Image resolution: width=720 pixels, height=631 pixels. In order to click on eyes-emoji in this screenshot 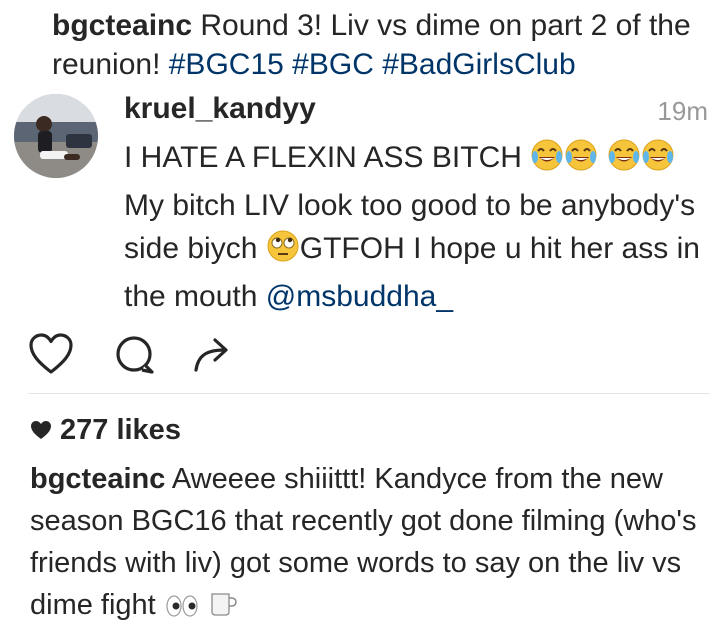, I will do `click(182, 610)`.